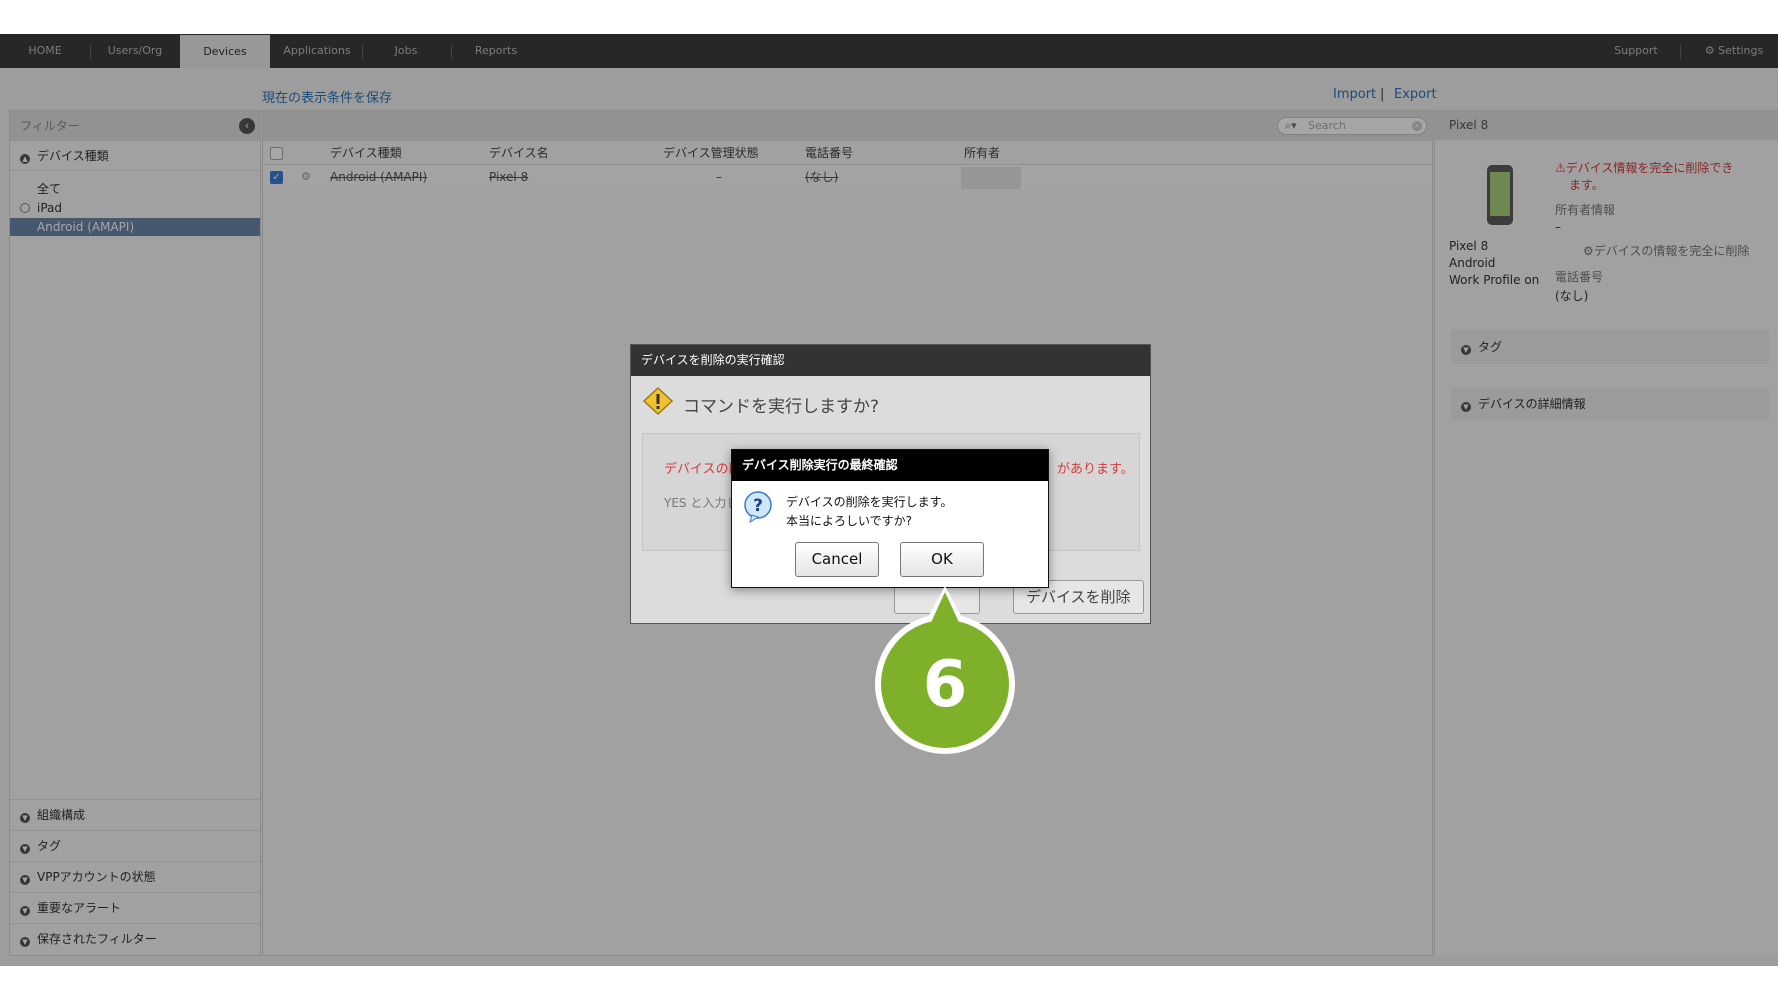 The height and width of the screenshot is (1000, 1778). Describe the element at coordinates (890, 360) in the screenshot. I see `dialog-title: デバイスを削除の実行確認` at that location.